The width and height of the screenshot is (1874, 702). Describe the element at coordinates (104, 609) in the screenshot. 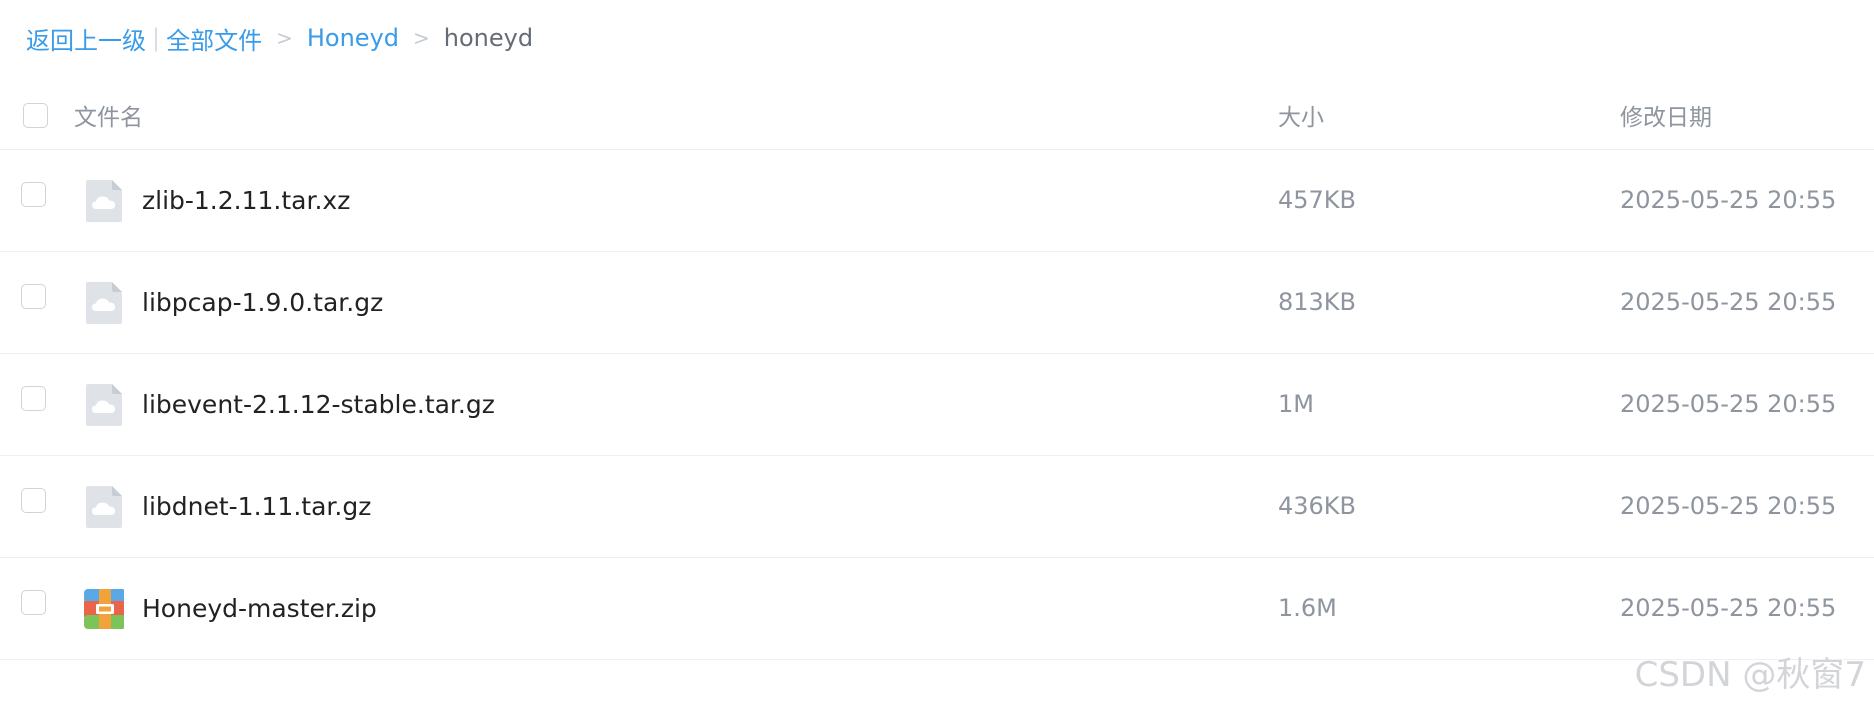

I see `zip-archive-icon` at that location.